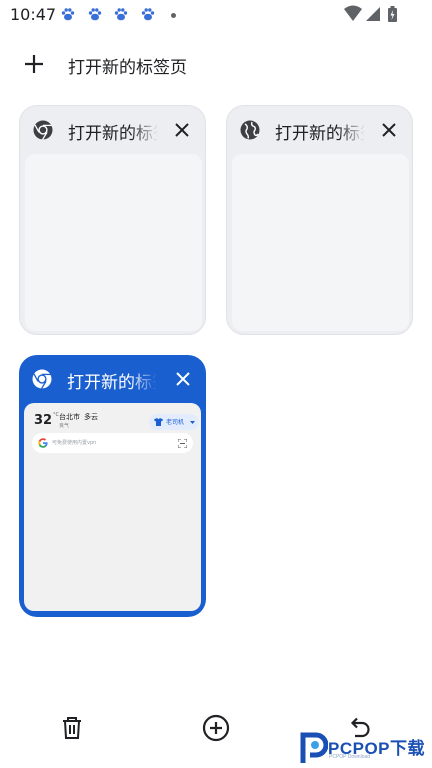 This screenshot has width=432, height=768. Describe the element at coordinates (250, 130) in the screenshot. I see `globe-icon` at that location.